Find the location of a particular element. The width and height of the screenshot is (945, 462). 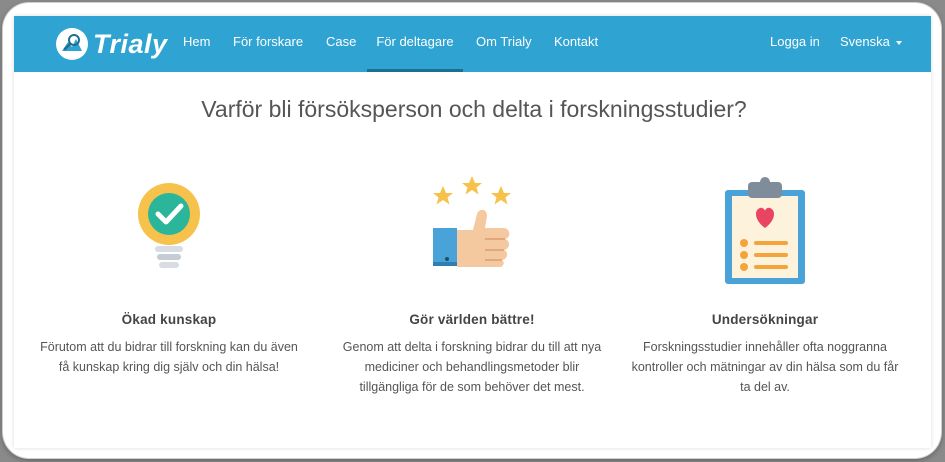

brand-logo: Trialy is located at coordinates (112, 44).